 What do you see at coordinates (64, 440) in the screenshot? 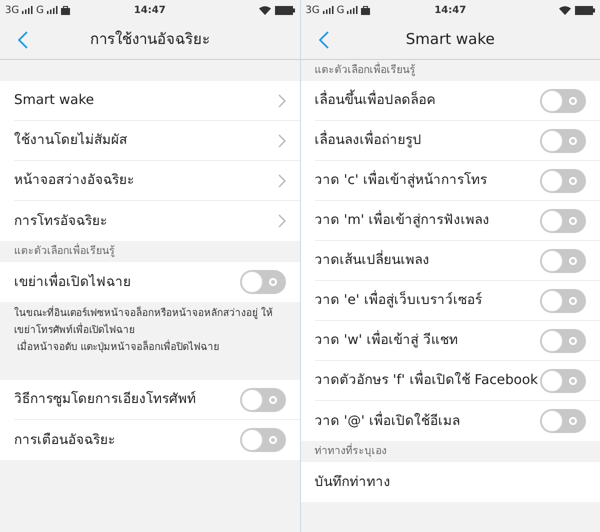
I see `setting-label: การเตือนอัจฉริยะ` at bounding box center [64, 440].